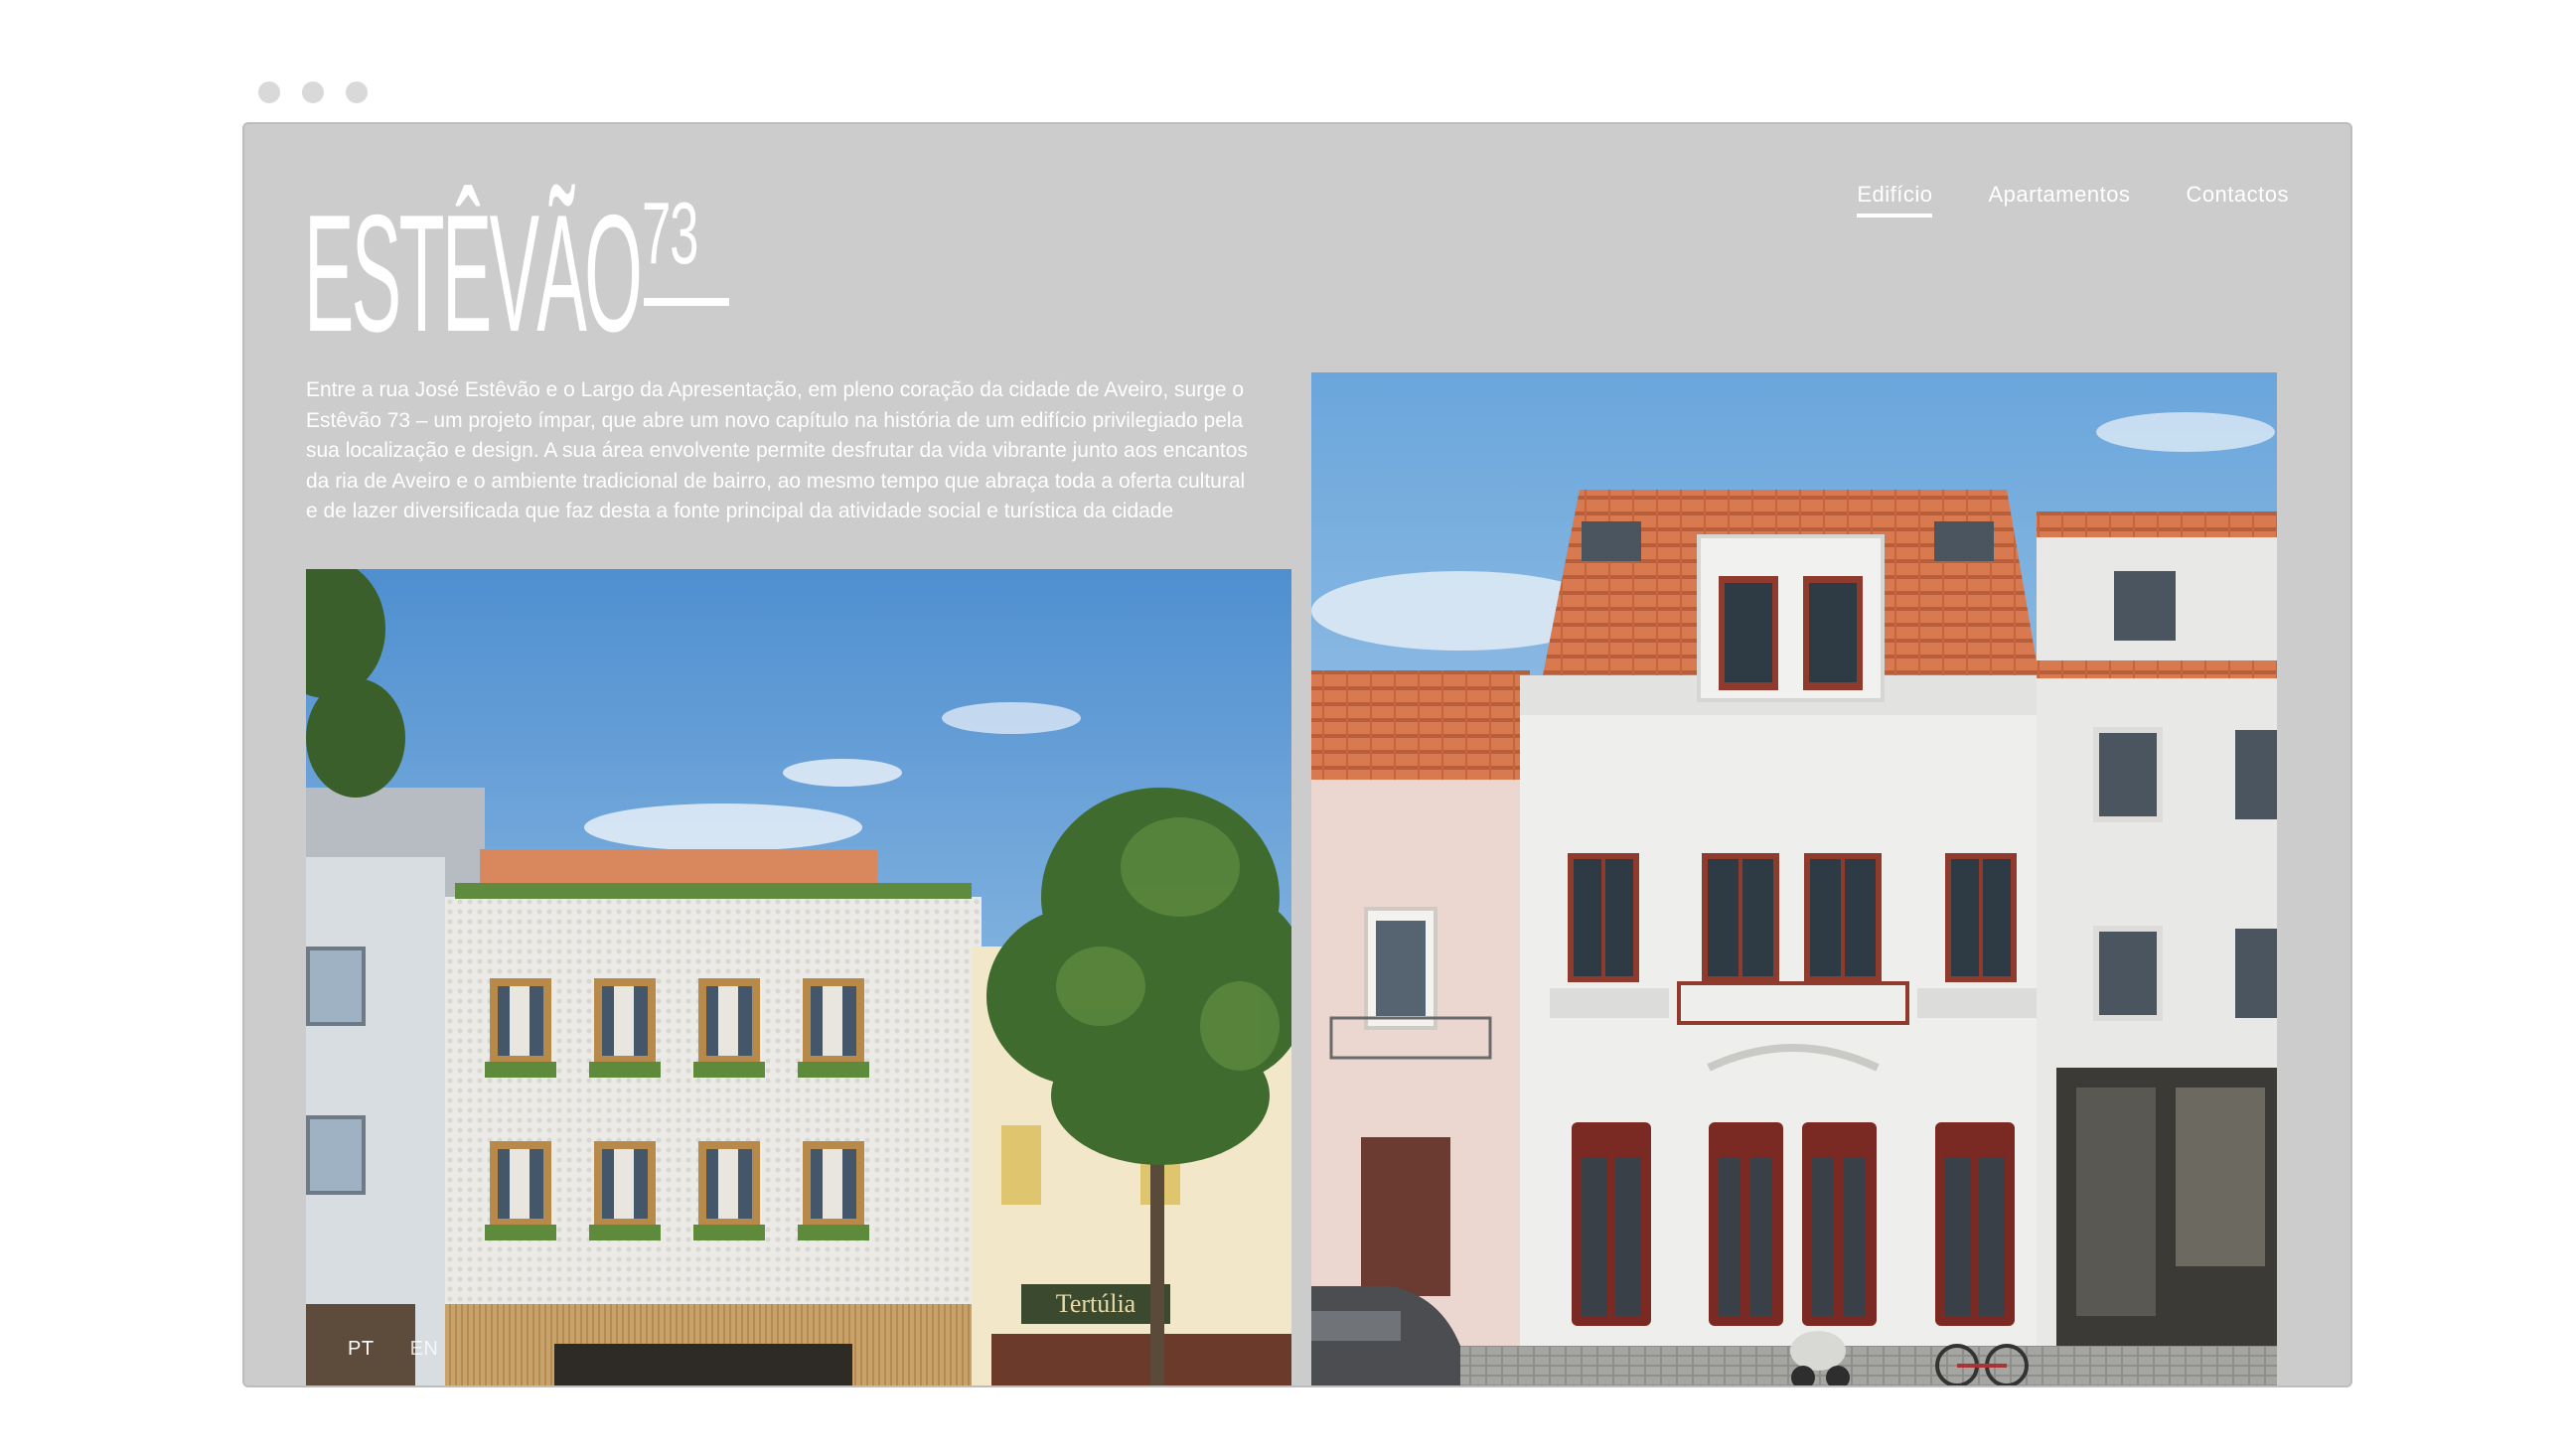 Image resolution: width=2571 pixels, height=1456 pixels. Describe the element at coordinates (1096, 1303) in the screenshot. I see `shop-sign-text: Tertúlia` at that location.